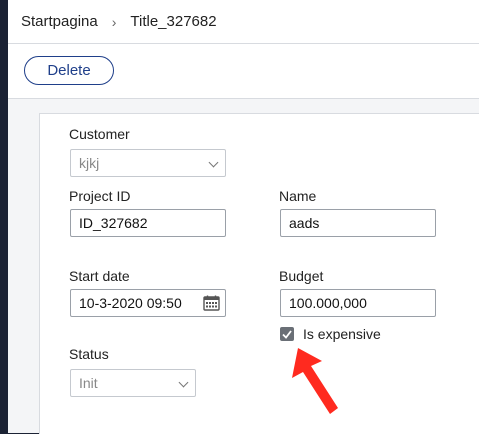 The width and height of the screenshot is (479, 434). I want to click on calendar-icon, so click(211, 303).